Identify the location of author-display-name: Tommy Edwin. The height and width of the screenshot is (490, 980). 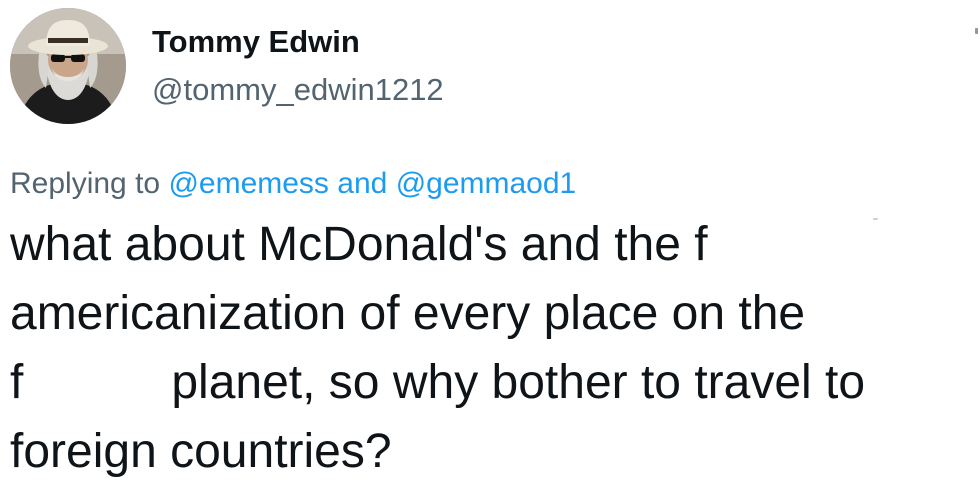
(256, 42).